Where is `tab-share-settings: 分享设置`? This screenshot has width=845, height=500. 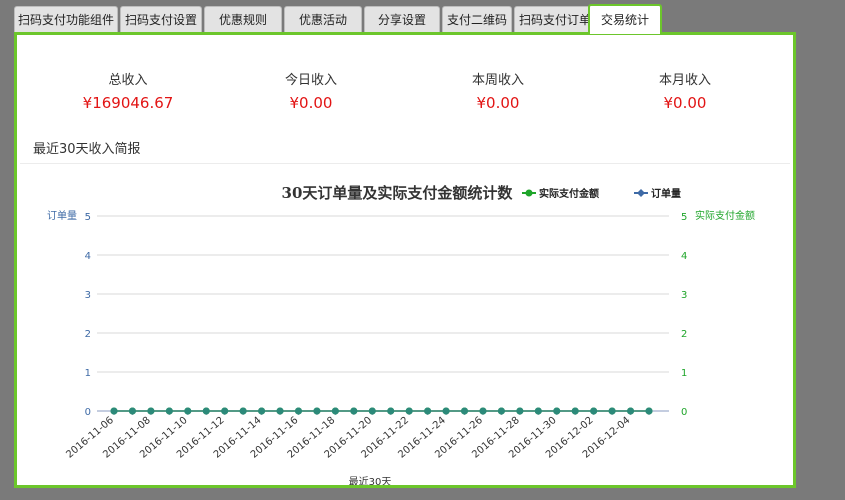
tab-share-settings: 分享设置 is located at coordinates (402, 19).